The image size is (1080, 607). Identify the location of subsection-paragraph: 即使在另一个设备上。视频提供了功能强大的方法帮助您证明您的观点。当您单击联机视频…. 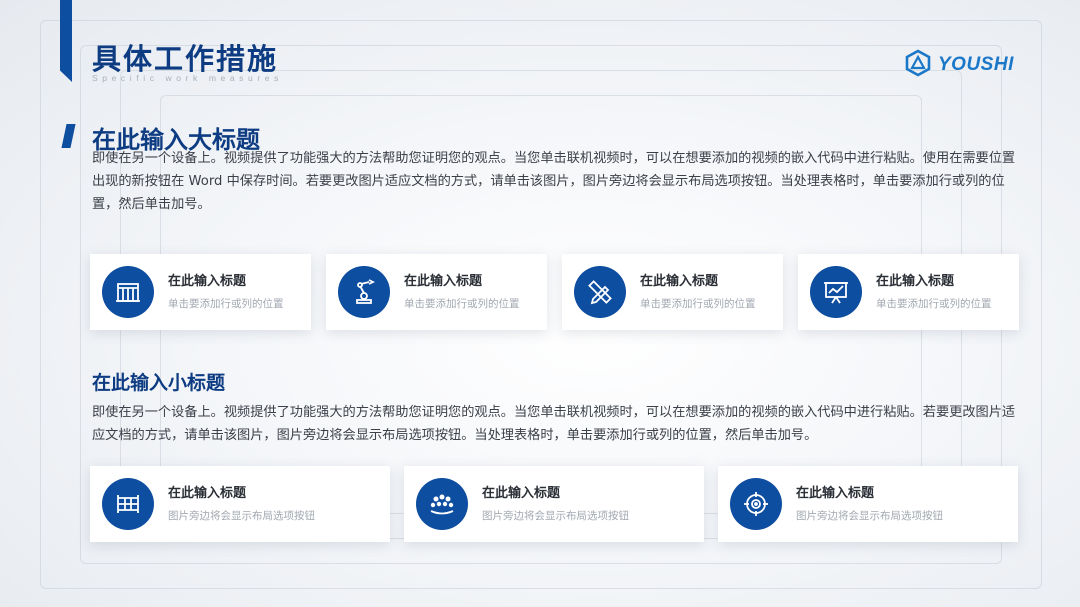
(554, 424).